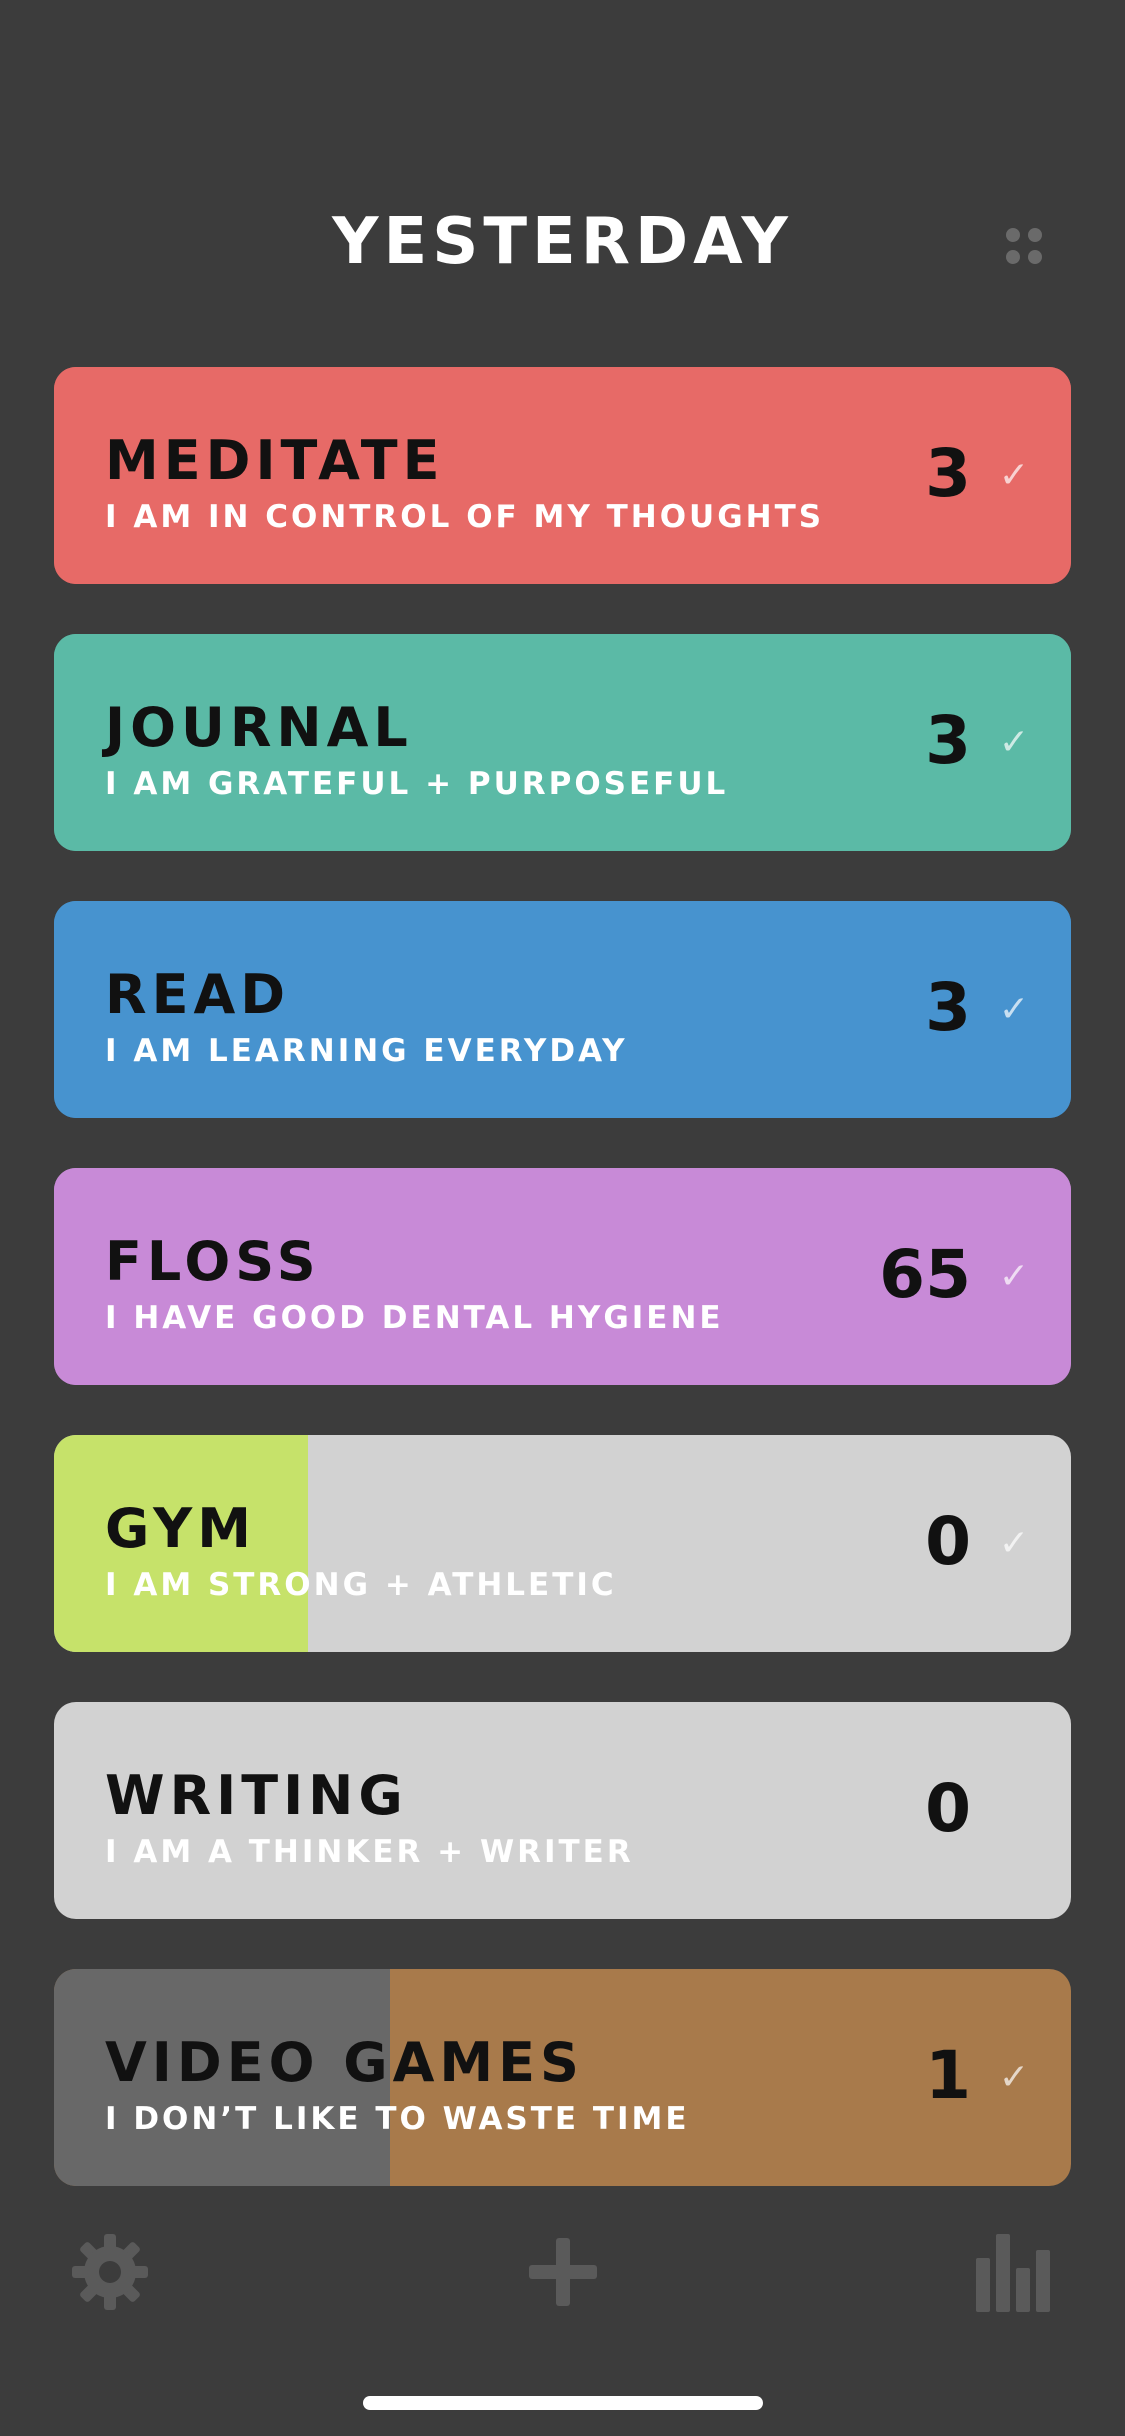  I want to click on habit-name: WRITING, so click(256, 1795).